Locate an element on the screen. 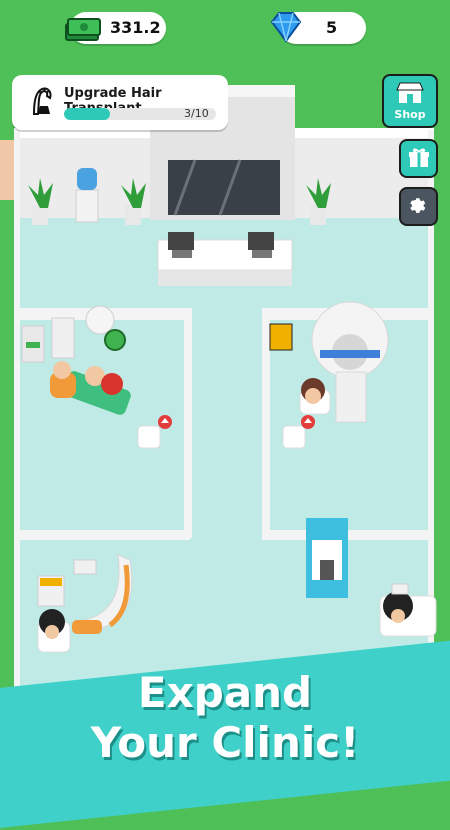  upgrade-progress-text: 3/10 is located at coordinates (196, 113).